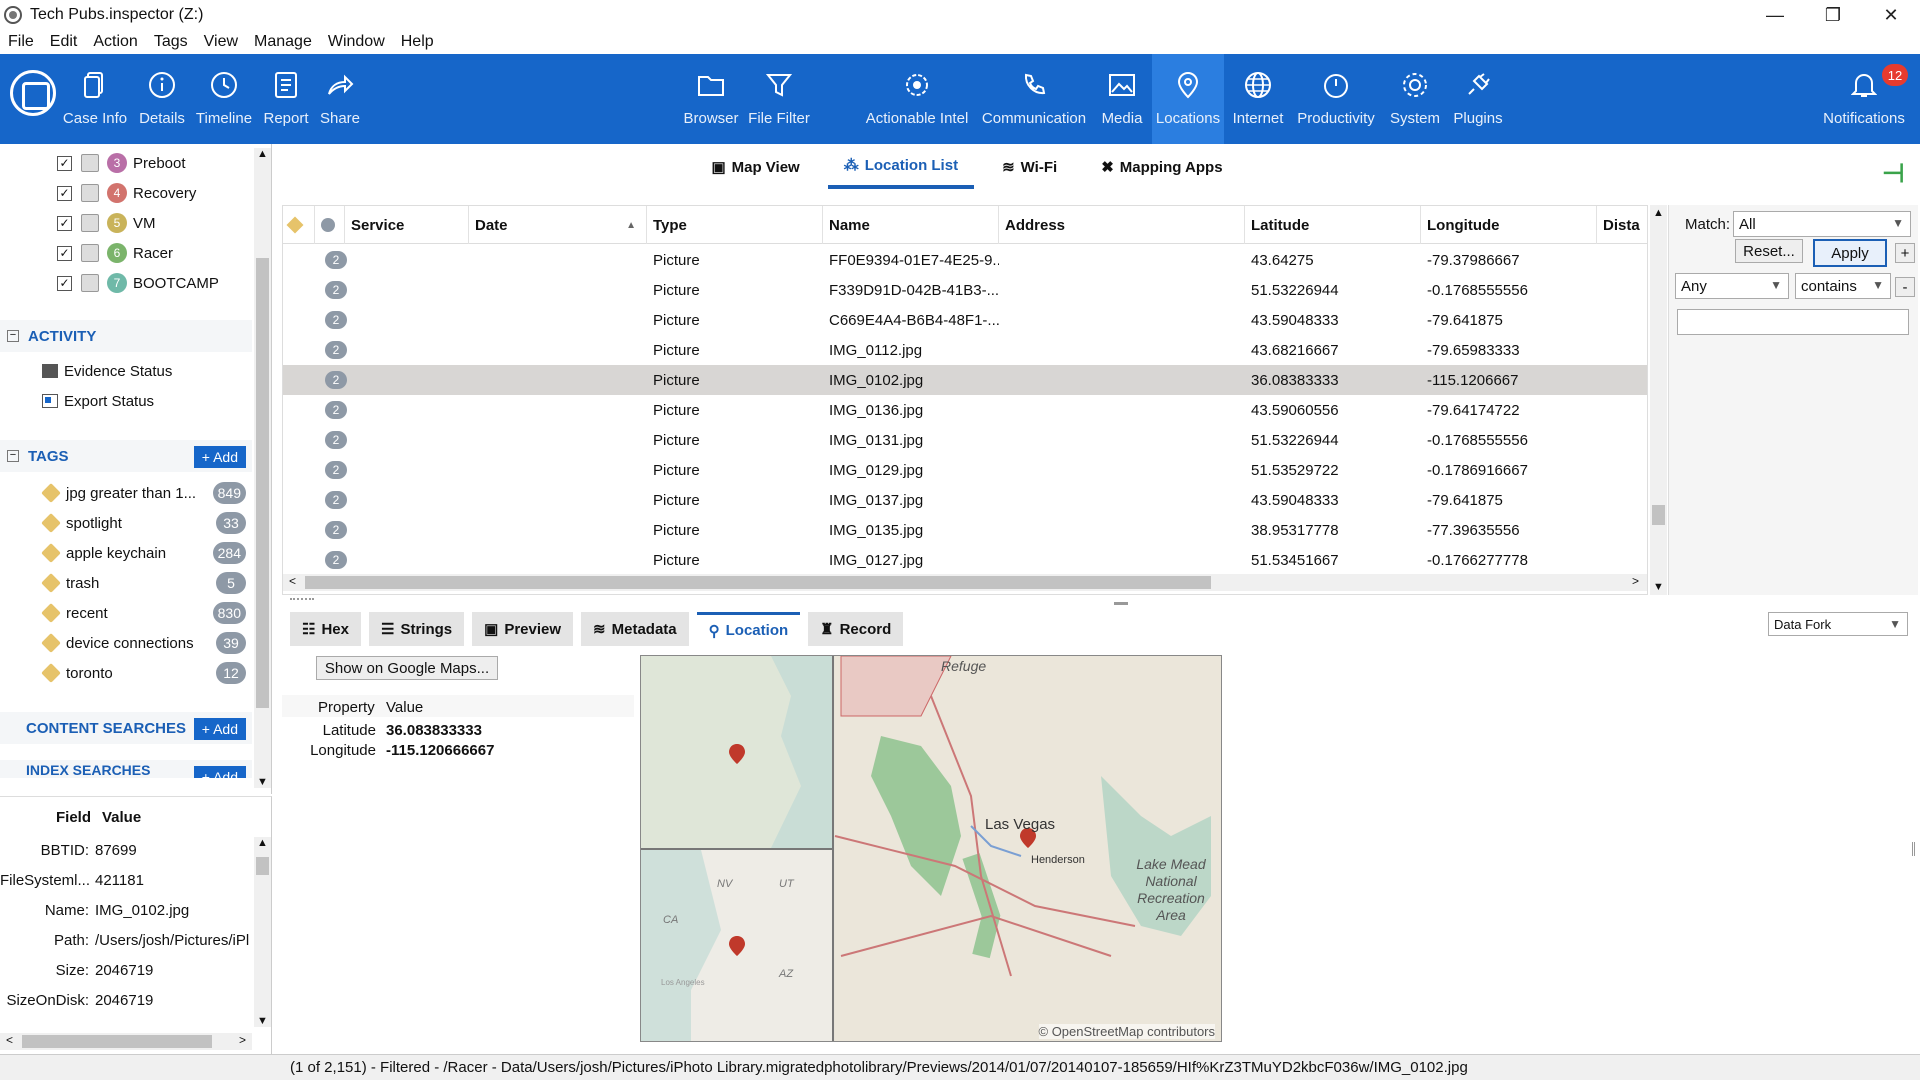 Image resolution: width=1920 pixels, height=1080 pixels. Describe the element at coordinates (126, 728) in the screenshot. I see `content-searches-header: CONTENT SEARCHES + Add` at that location.